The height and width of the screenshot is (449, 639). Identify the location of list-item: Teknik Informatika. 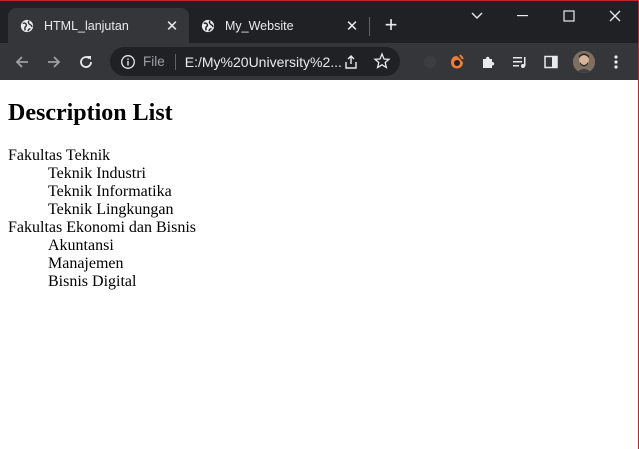
(110, 191).